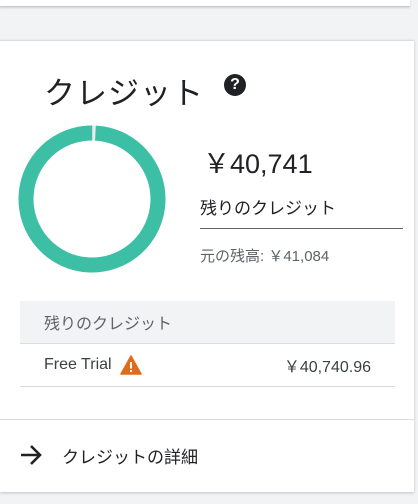 The height and width of the screenshot is (504, 418). Describe the element at coordinates (235, 85) in the screenshot. I see `question-circle-icon: ?` at that location.